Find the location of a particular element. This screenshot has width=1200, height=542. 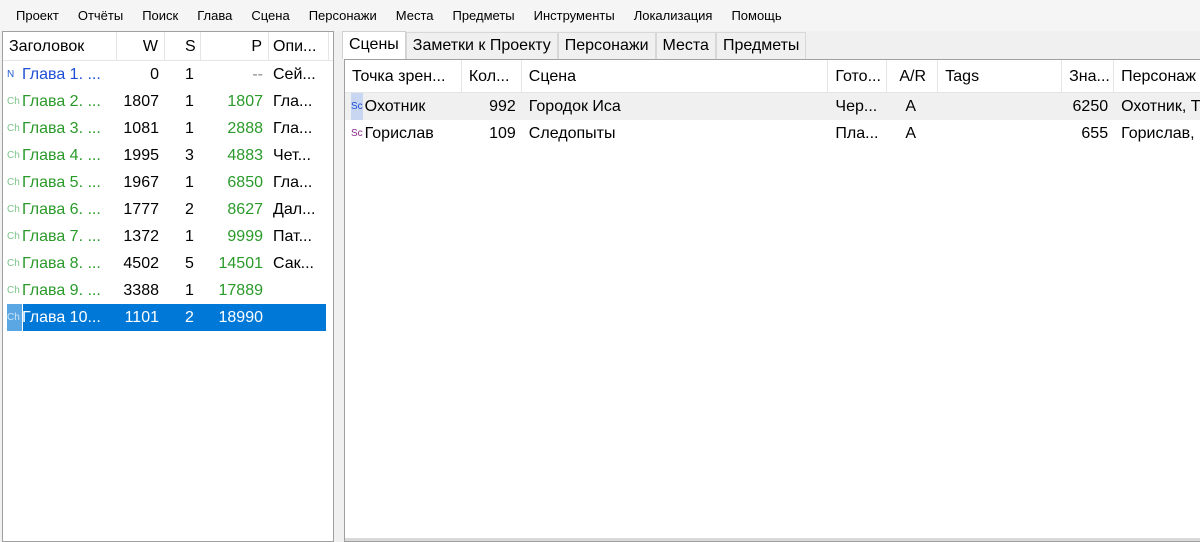

word-count: 1995 is located at coordinates (141, 155).